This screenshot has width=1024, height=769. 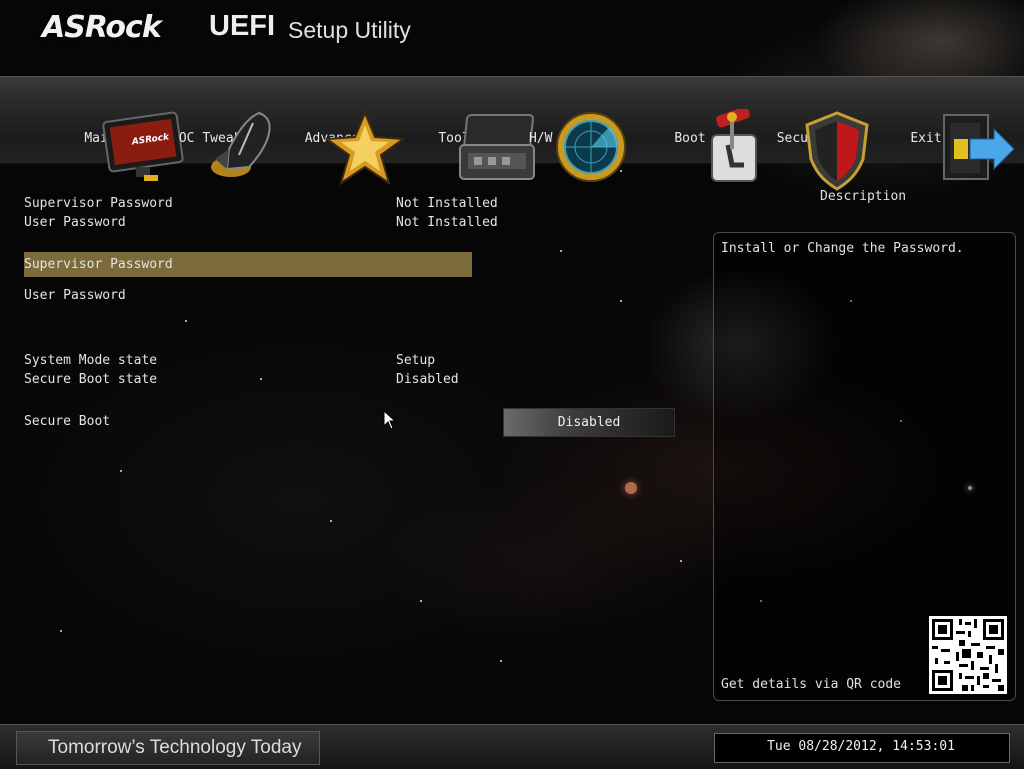 What do you see at coordinates (734, 145) in the screenshot?
I see `boot-lever-icon` at bounding box center [734, 145].